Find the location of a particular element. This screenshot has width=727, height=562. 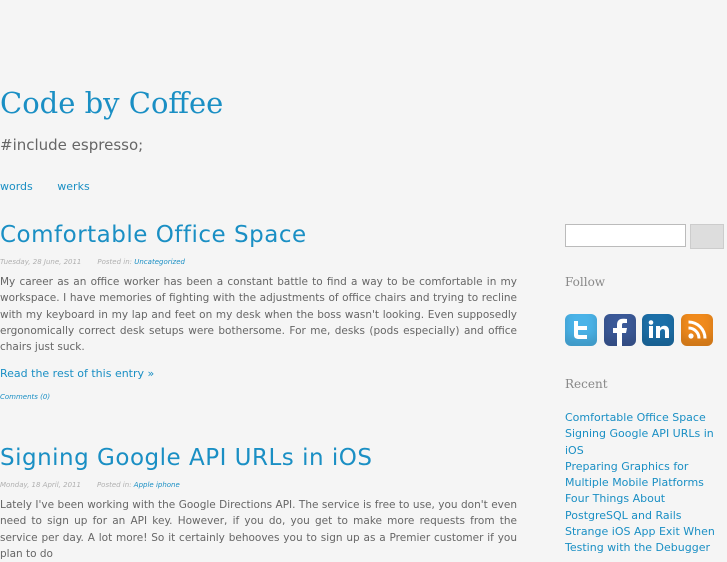

linkedin-icon is located at coordinates (658, 330).